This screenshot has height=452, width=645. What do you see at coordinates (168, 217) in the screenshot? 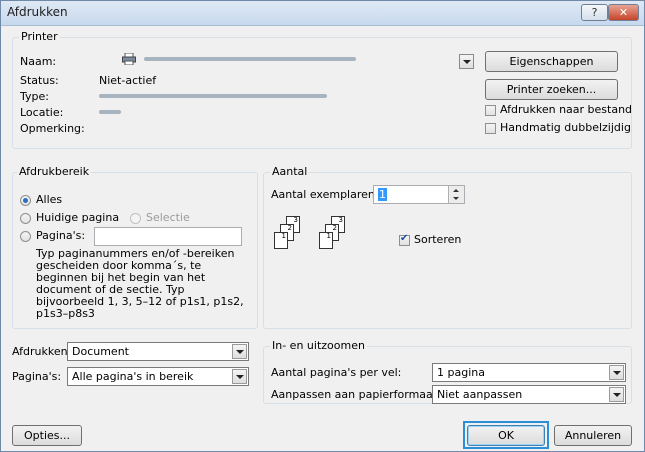
I see `selection-label: Selectie` at bounding box center [168, 217].